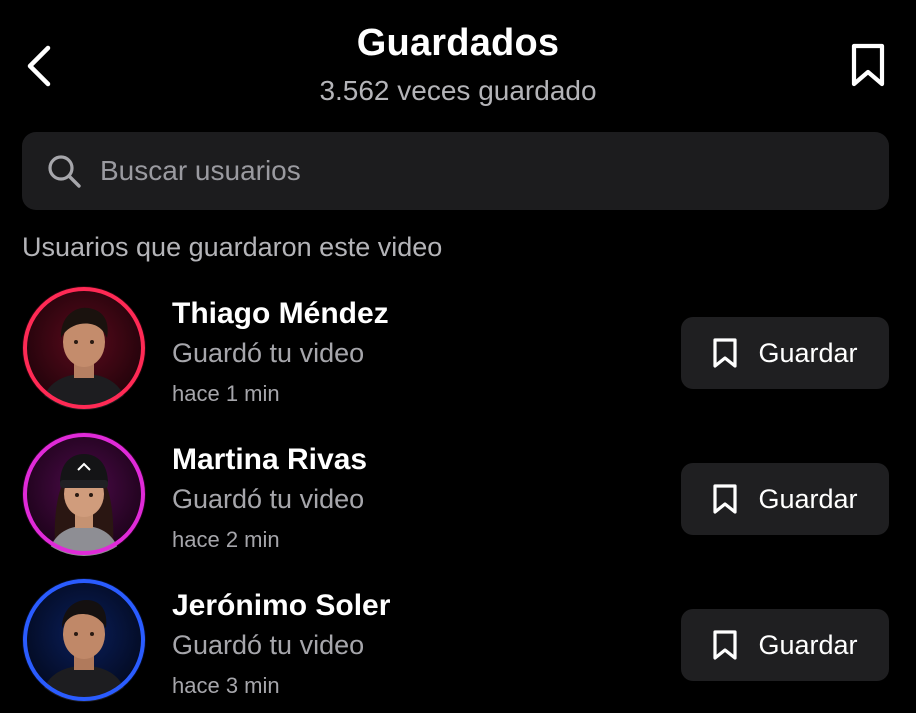 The image size is (916, 713). Describe the element at coordinates (280, 314) in the screenshot. I see `user-name: Thiago Méndez` at that location.